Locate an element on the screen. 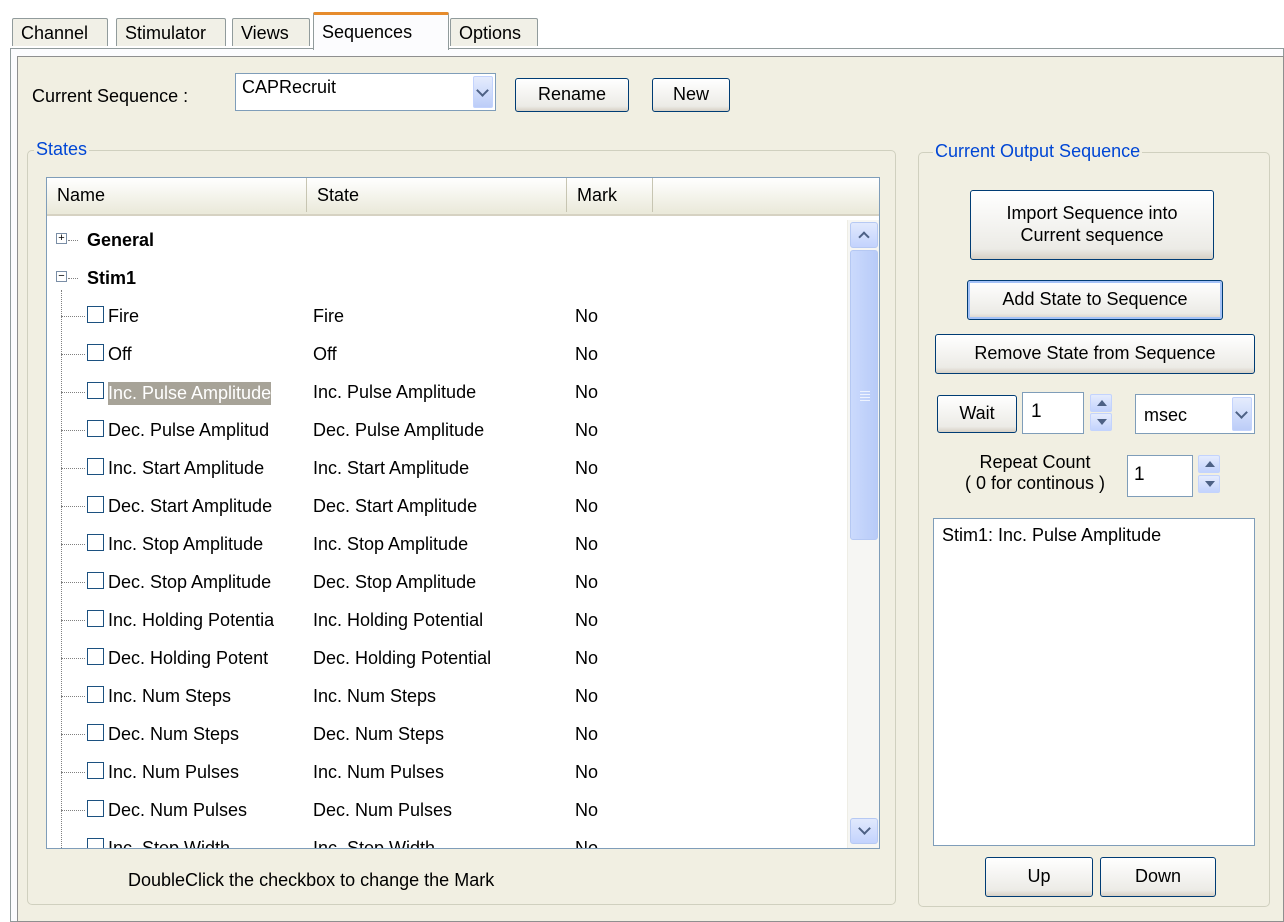 The width and height of the screenshot is (1284, 922). repeat-count-stepper is located at coordinates (1209, 475).